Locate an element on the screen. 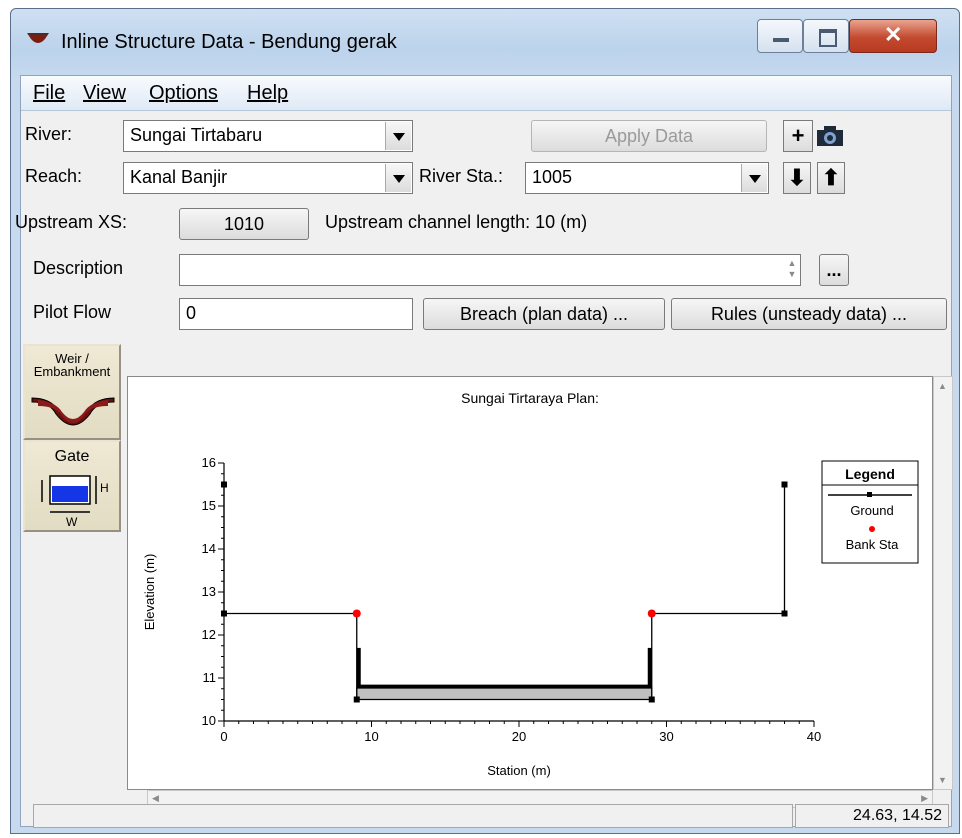 This screenshot has height=838, width=962. upstream-xs-label: Upstream XS: is located at coordinates (71, 222).